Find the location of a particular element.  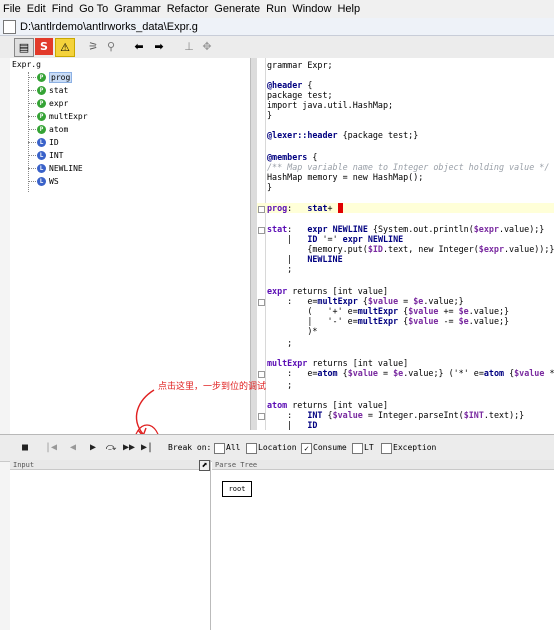

annotation-arrow is located at coordinates (145, 412).